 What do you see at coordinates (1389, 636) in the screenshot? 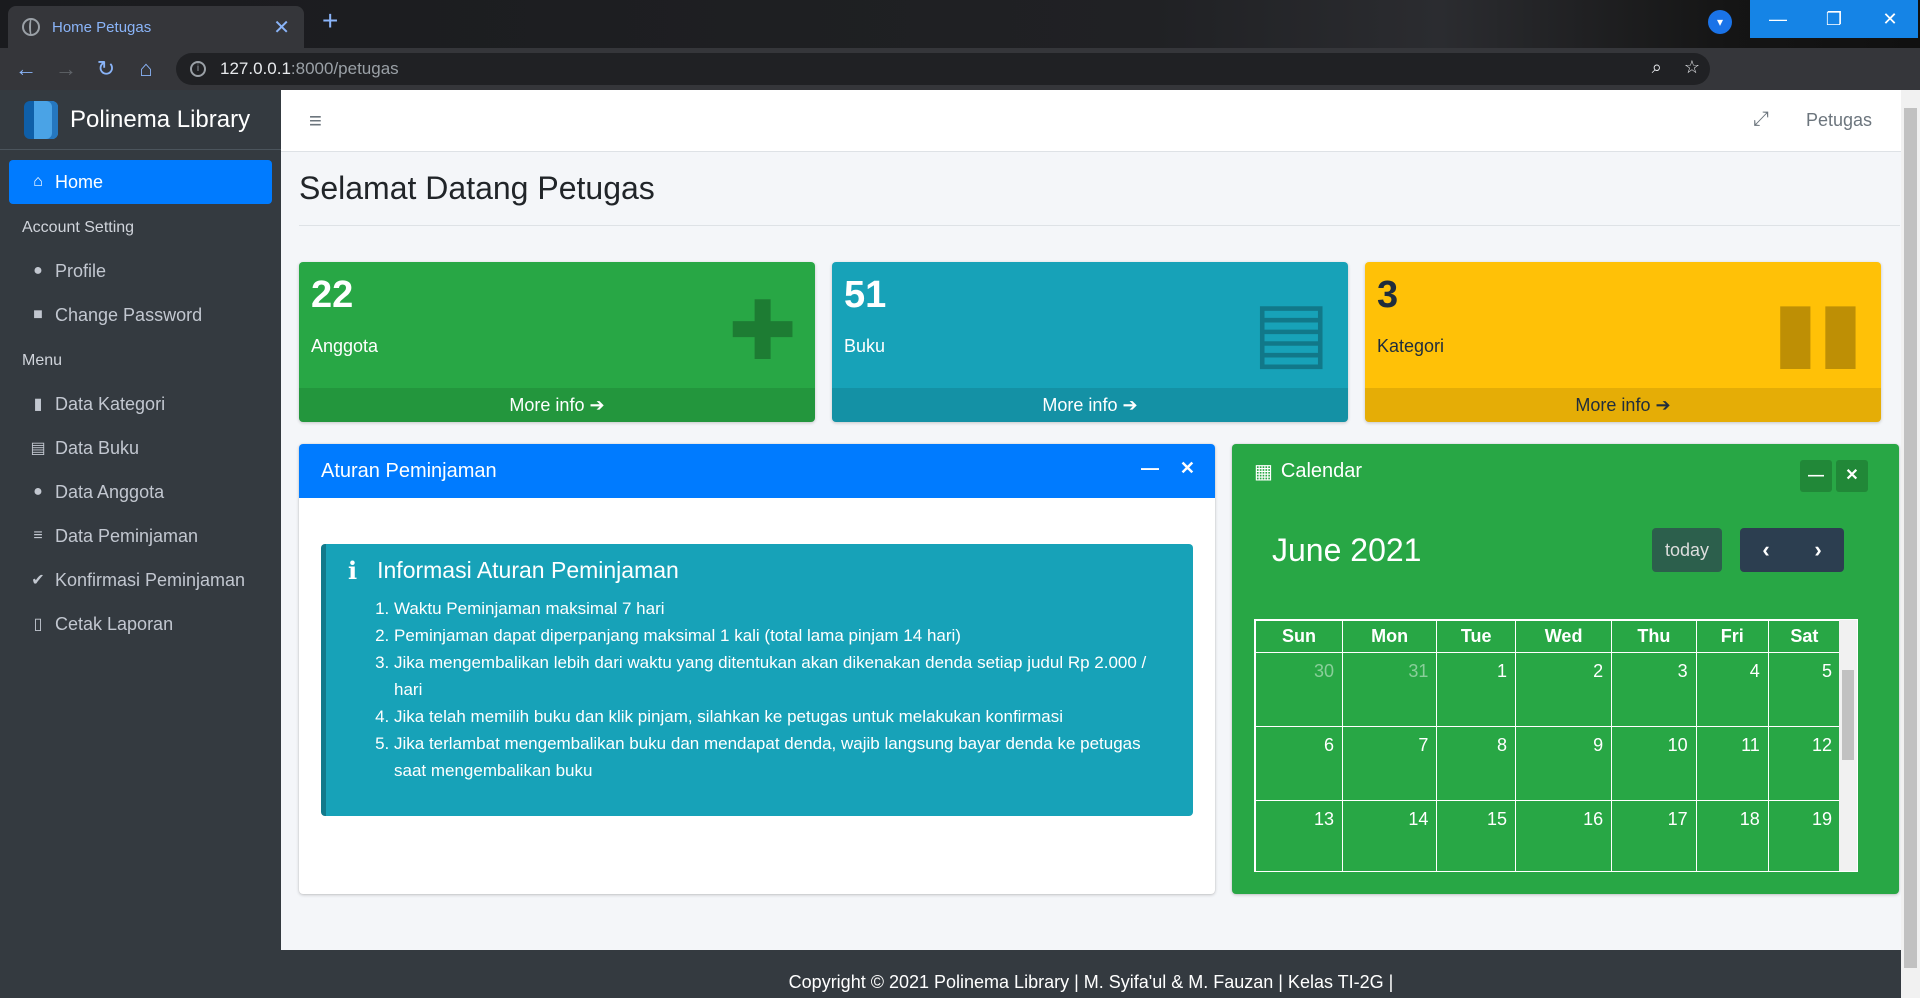
I see `day-header: Mon` at bounding box center [1389, 636].